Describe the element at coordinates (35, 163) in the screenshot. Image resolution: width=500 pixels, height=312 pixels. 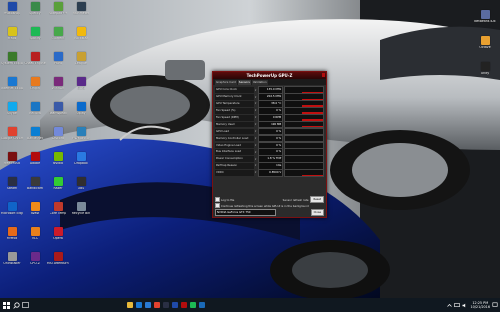
I see `desktop-icon-label: Adobe` at that location.